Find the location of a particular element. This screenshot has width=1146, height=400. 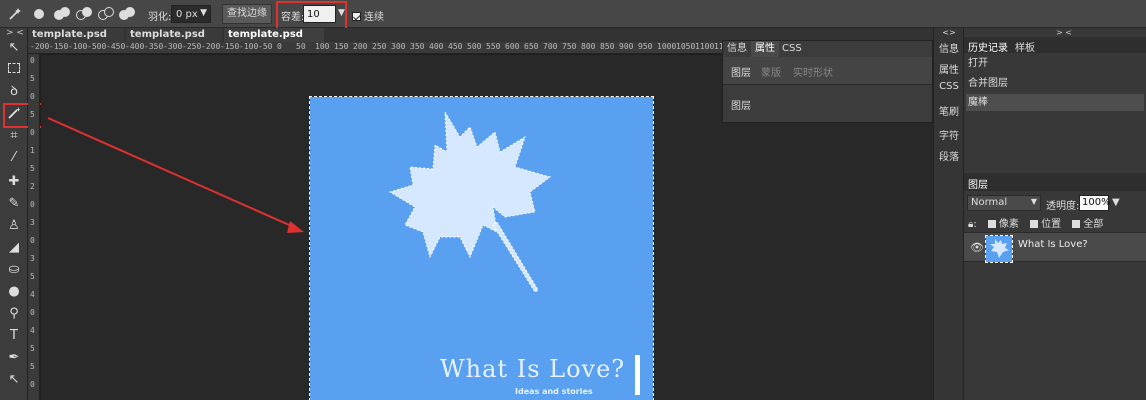

opacity-input: 100% is located at coordinates (1095, 203).